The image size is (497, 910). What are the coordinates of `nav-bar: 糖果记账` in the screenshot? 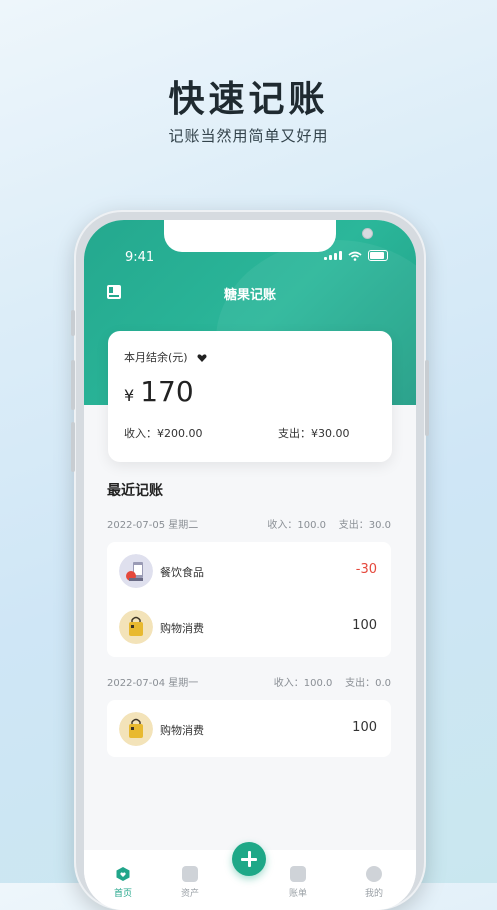 It's located at (250, 294).